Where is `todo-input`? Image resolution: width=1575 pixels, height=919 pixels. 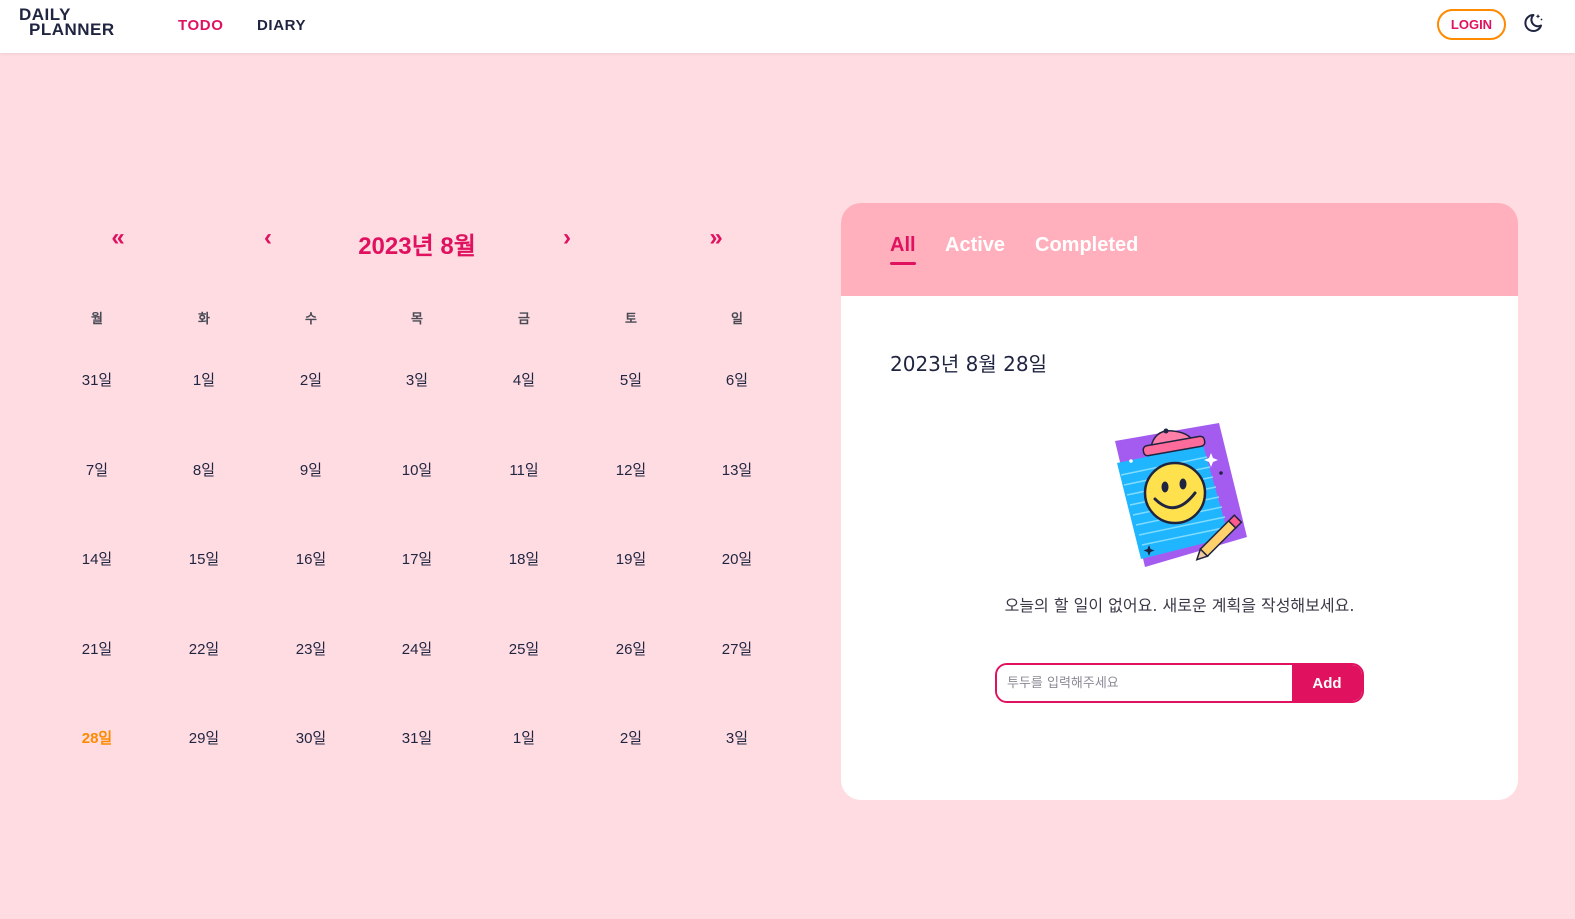
todo-input is located at coordinates (1144, 683).